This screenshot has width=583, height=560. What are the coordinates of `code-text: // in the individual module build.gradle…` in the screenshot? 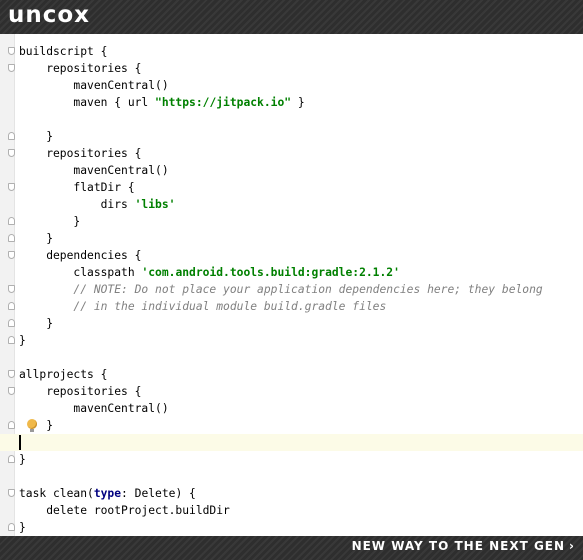 It's located at (202, 306).